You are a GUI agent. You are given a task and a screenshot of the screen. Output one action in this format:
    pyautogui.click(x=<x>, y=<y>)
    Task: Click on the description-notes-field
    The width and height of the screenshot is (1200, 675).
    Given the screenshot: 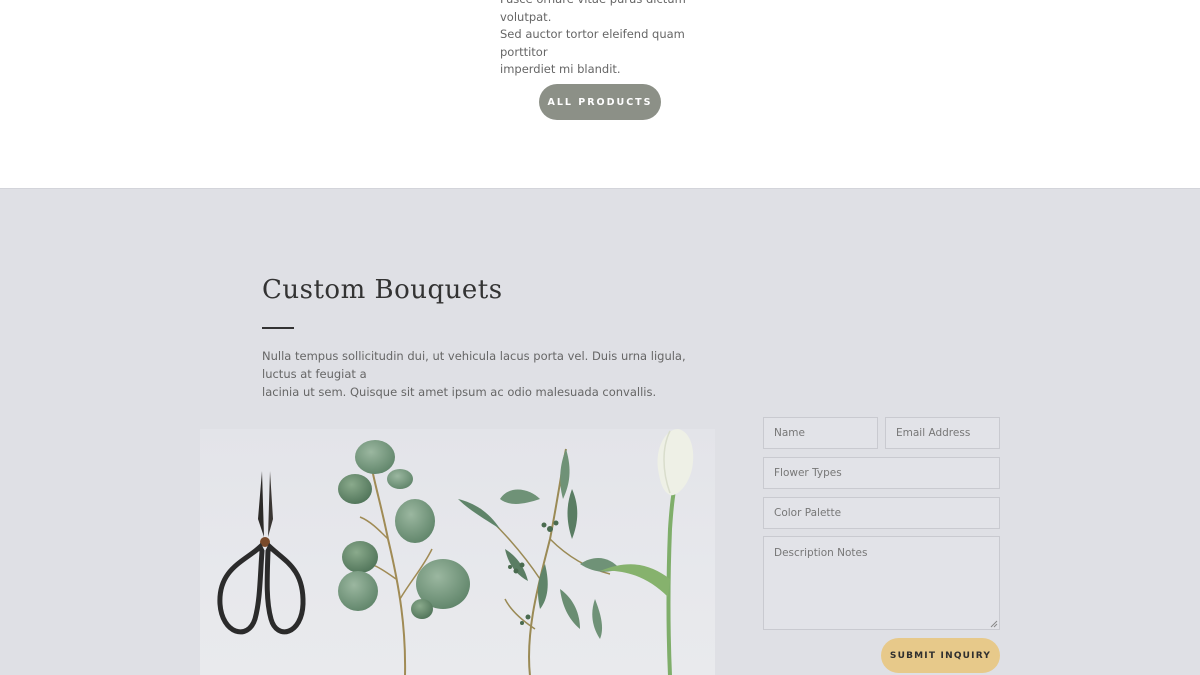 What is the action you would take?
    pyautogui.click(x=881, y=583)
    